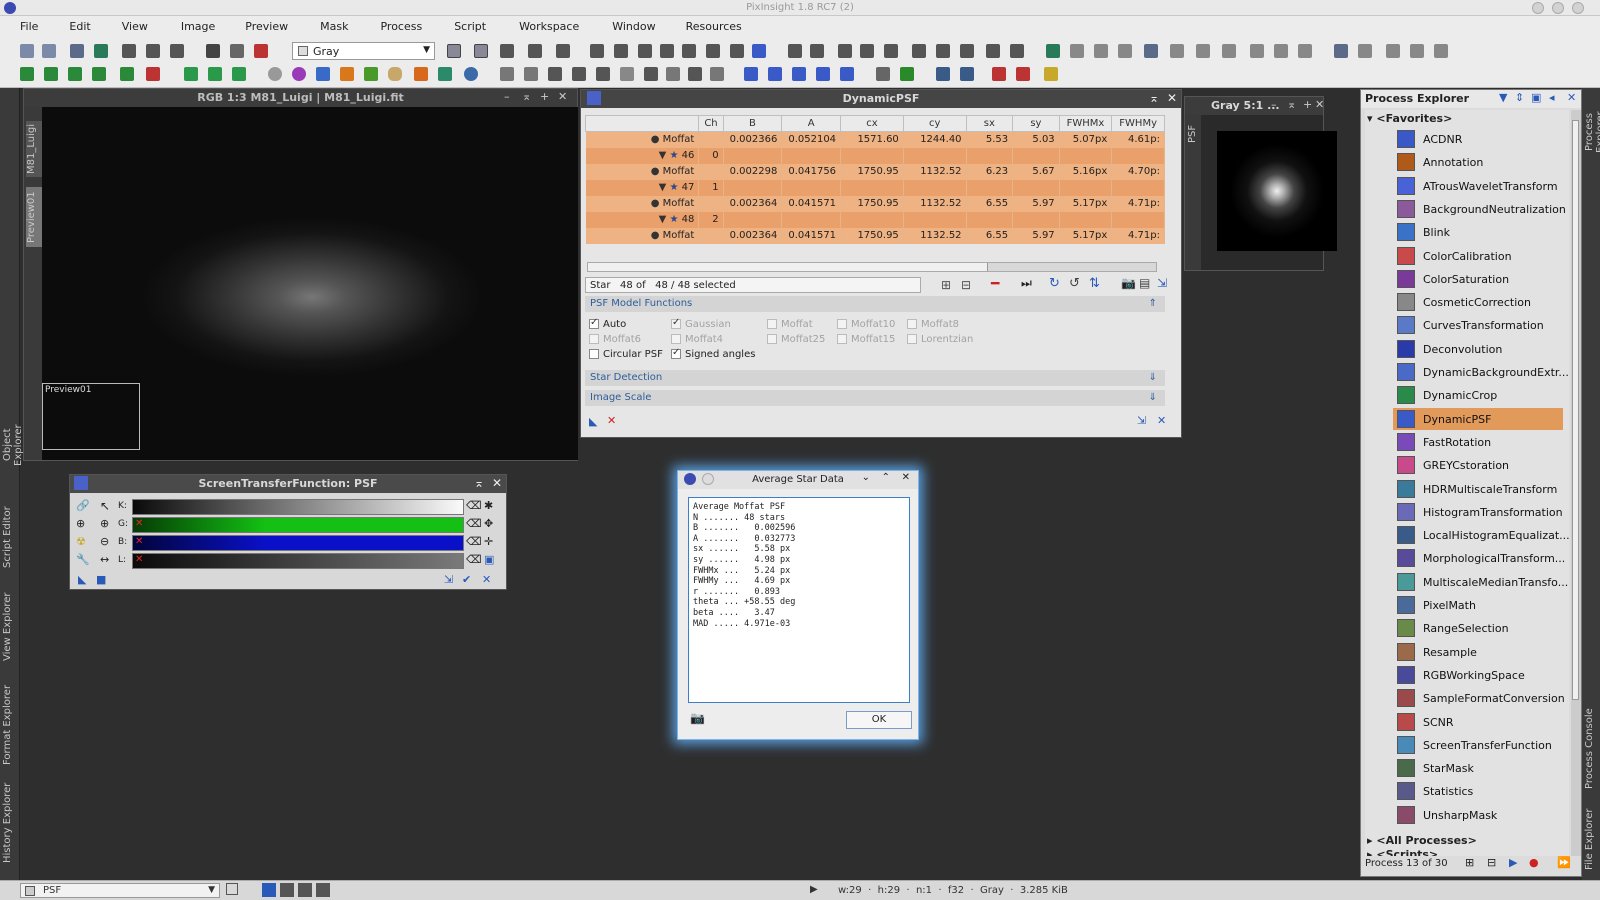 The image size is (1600, 900). Describe the element at coordinates (213, 51) in the screenshot. I see `mask-icon` at that location.